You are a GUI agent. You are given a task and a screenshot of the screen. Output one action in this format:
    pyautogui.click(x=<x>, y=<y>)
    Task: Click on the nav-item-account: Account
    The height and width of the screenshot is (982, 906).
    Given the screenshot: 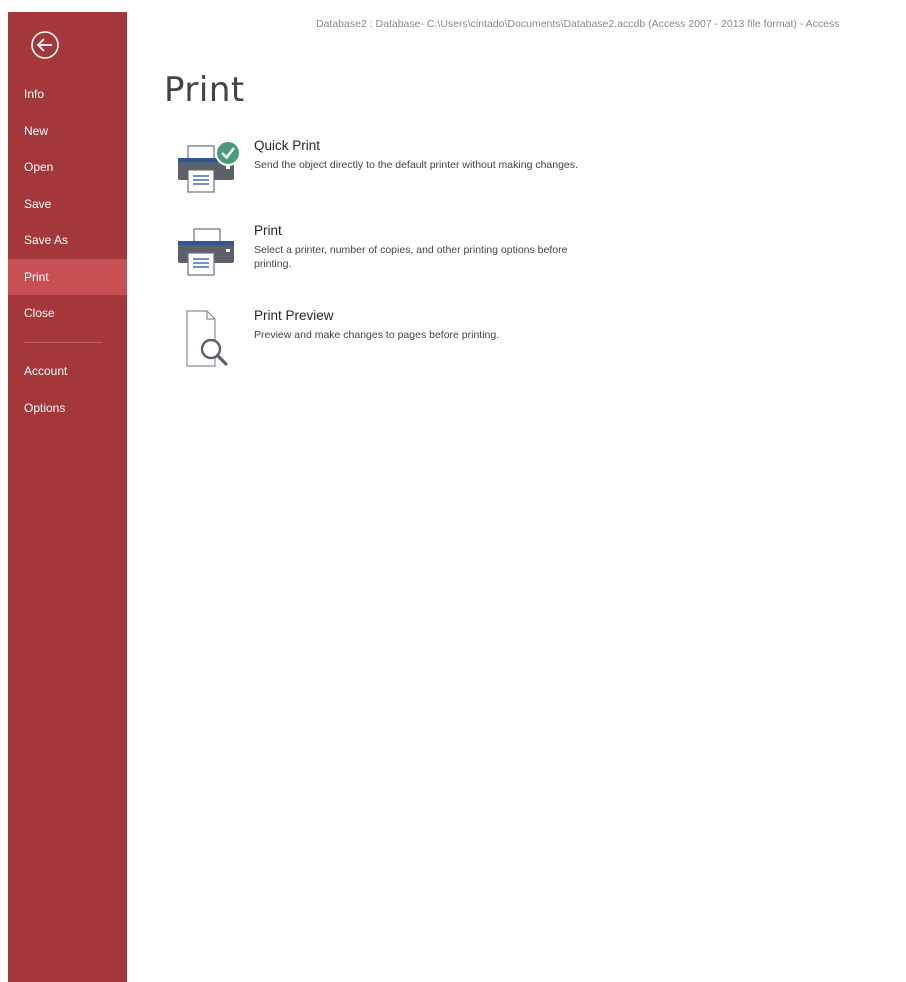 What is the action you would take?
    pyautogui.click(x=67, y=371)
    